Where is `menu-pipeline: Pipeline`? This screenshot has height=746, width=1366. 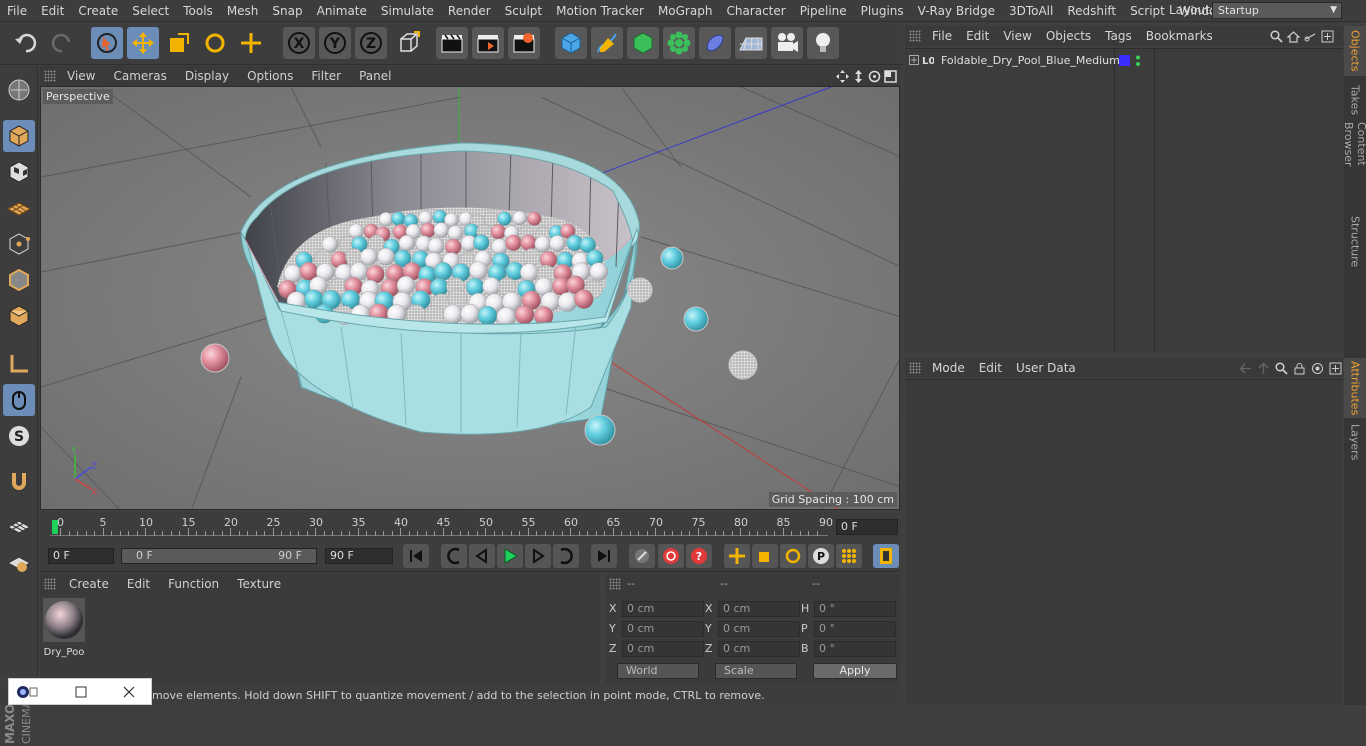 menu-pipeline: Pipeline is located at coordinates (823, 11).